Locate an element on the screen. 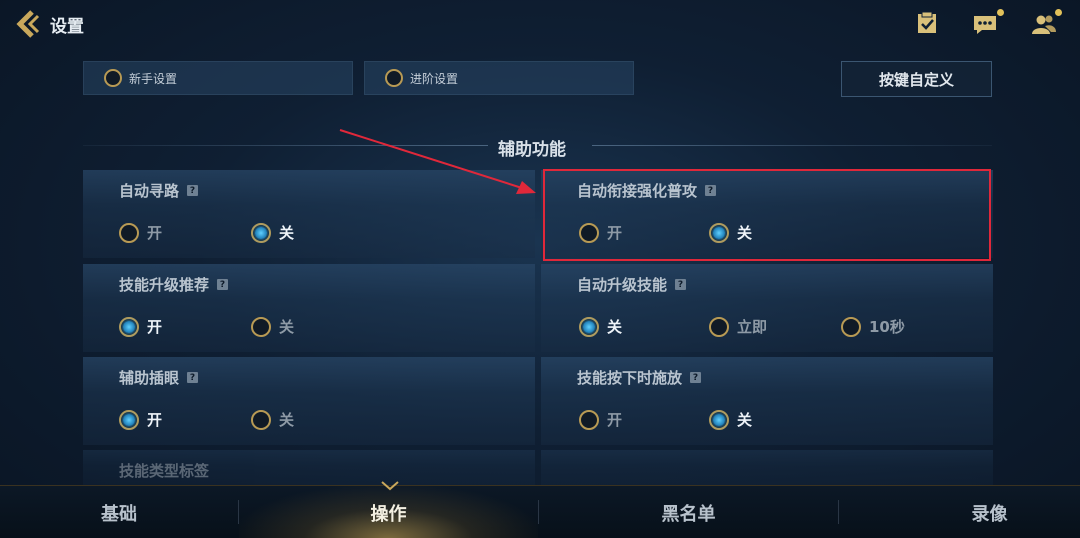 This screenshot has height=538, width=1080. annotation-highlight-box is located at coordinates (767, 215).